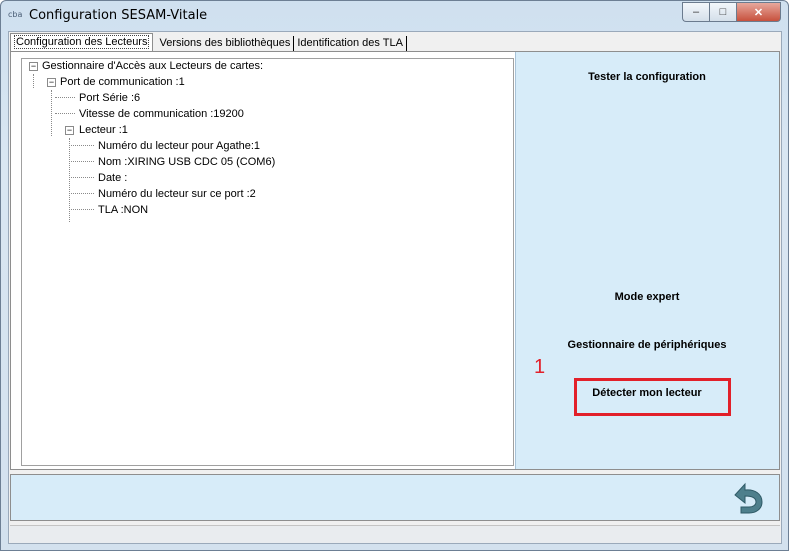 The width and height of the screenshot is (789, 551). I want to click on back-button, so click(746, 498).